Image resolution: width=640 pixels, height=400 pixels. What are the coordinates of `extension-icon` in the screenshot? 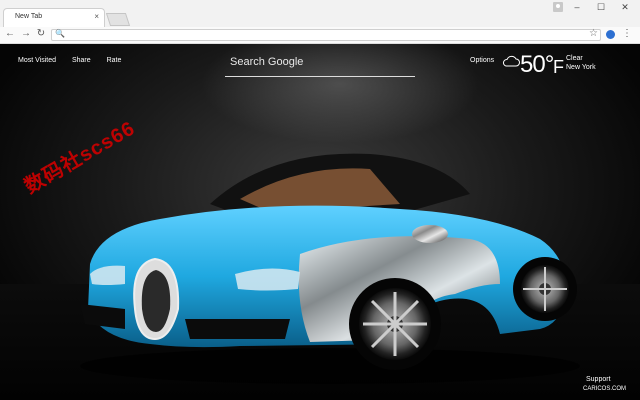 It's located at (610, 34).